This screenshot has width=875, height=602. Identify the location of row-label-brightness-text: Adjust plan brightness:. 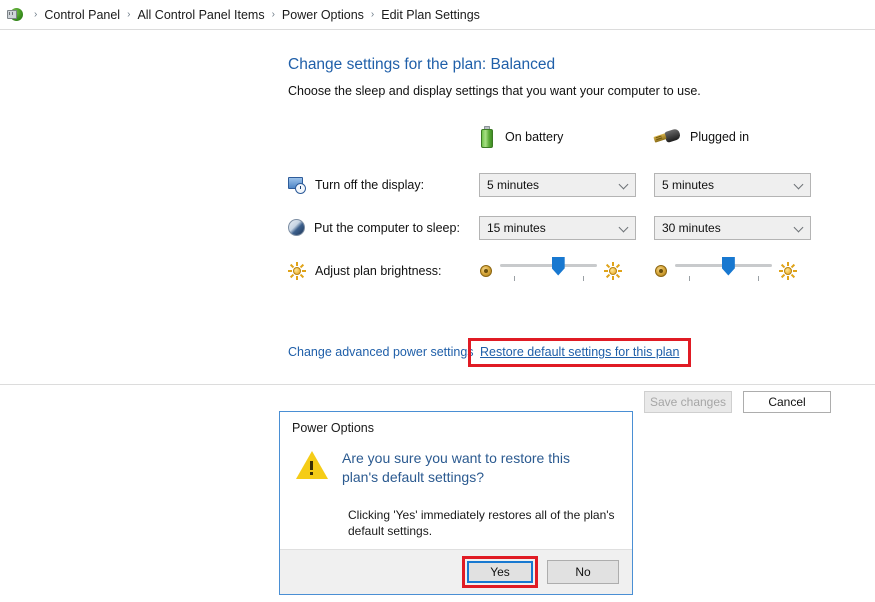
(378, 270).